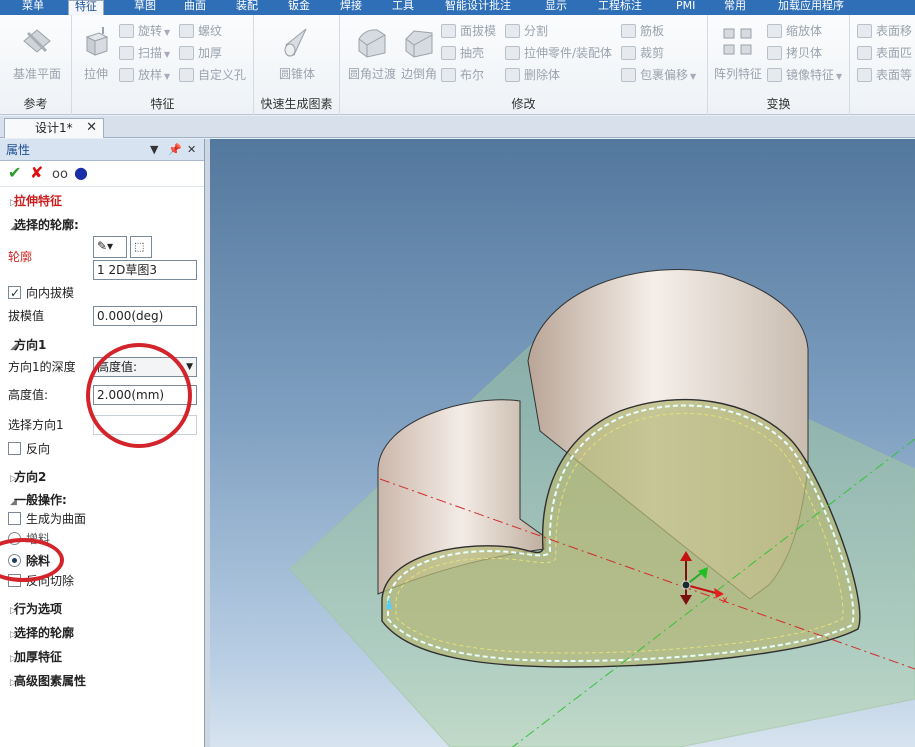 This screenshot has height=747, width=915. Describe the element at coordinates (145, 7) in the screenshot. I see `tab-sketch: 草图` at that location.